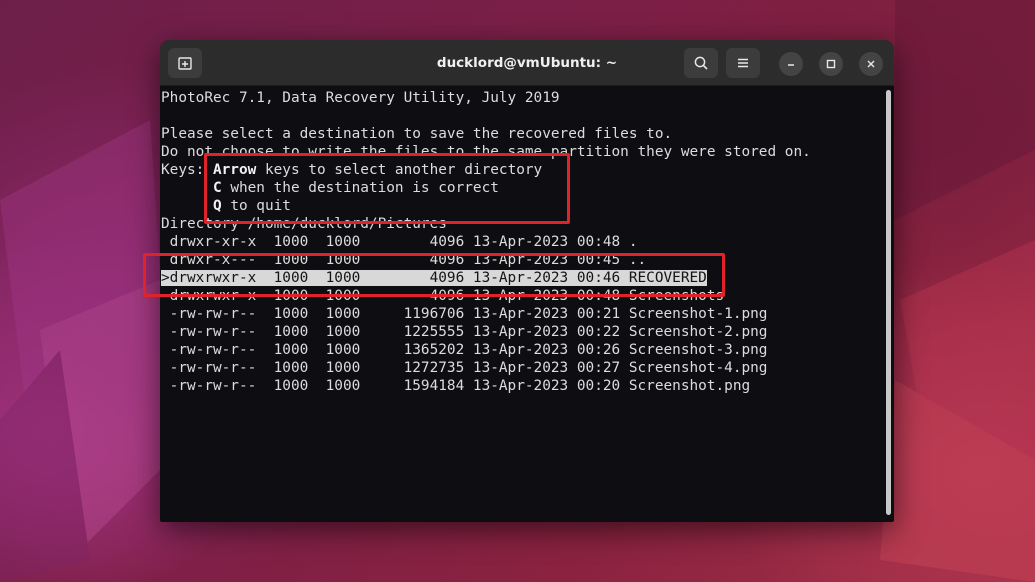 The image size is (1035, 582). I want to click on titlebar: ducklord@vmUbuntu: ~, so click(527, 63).